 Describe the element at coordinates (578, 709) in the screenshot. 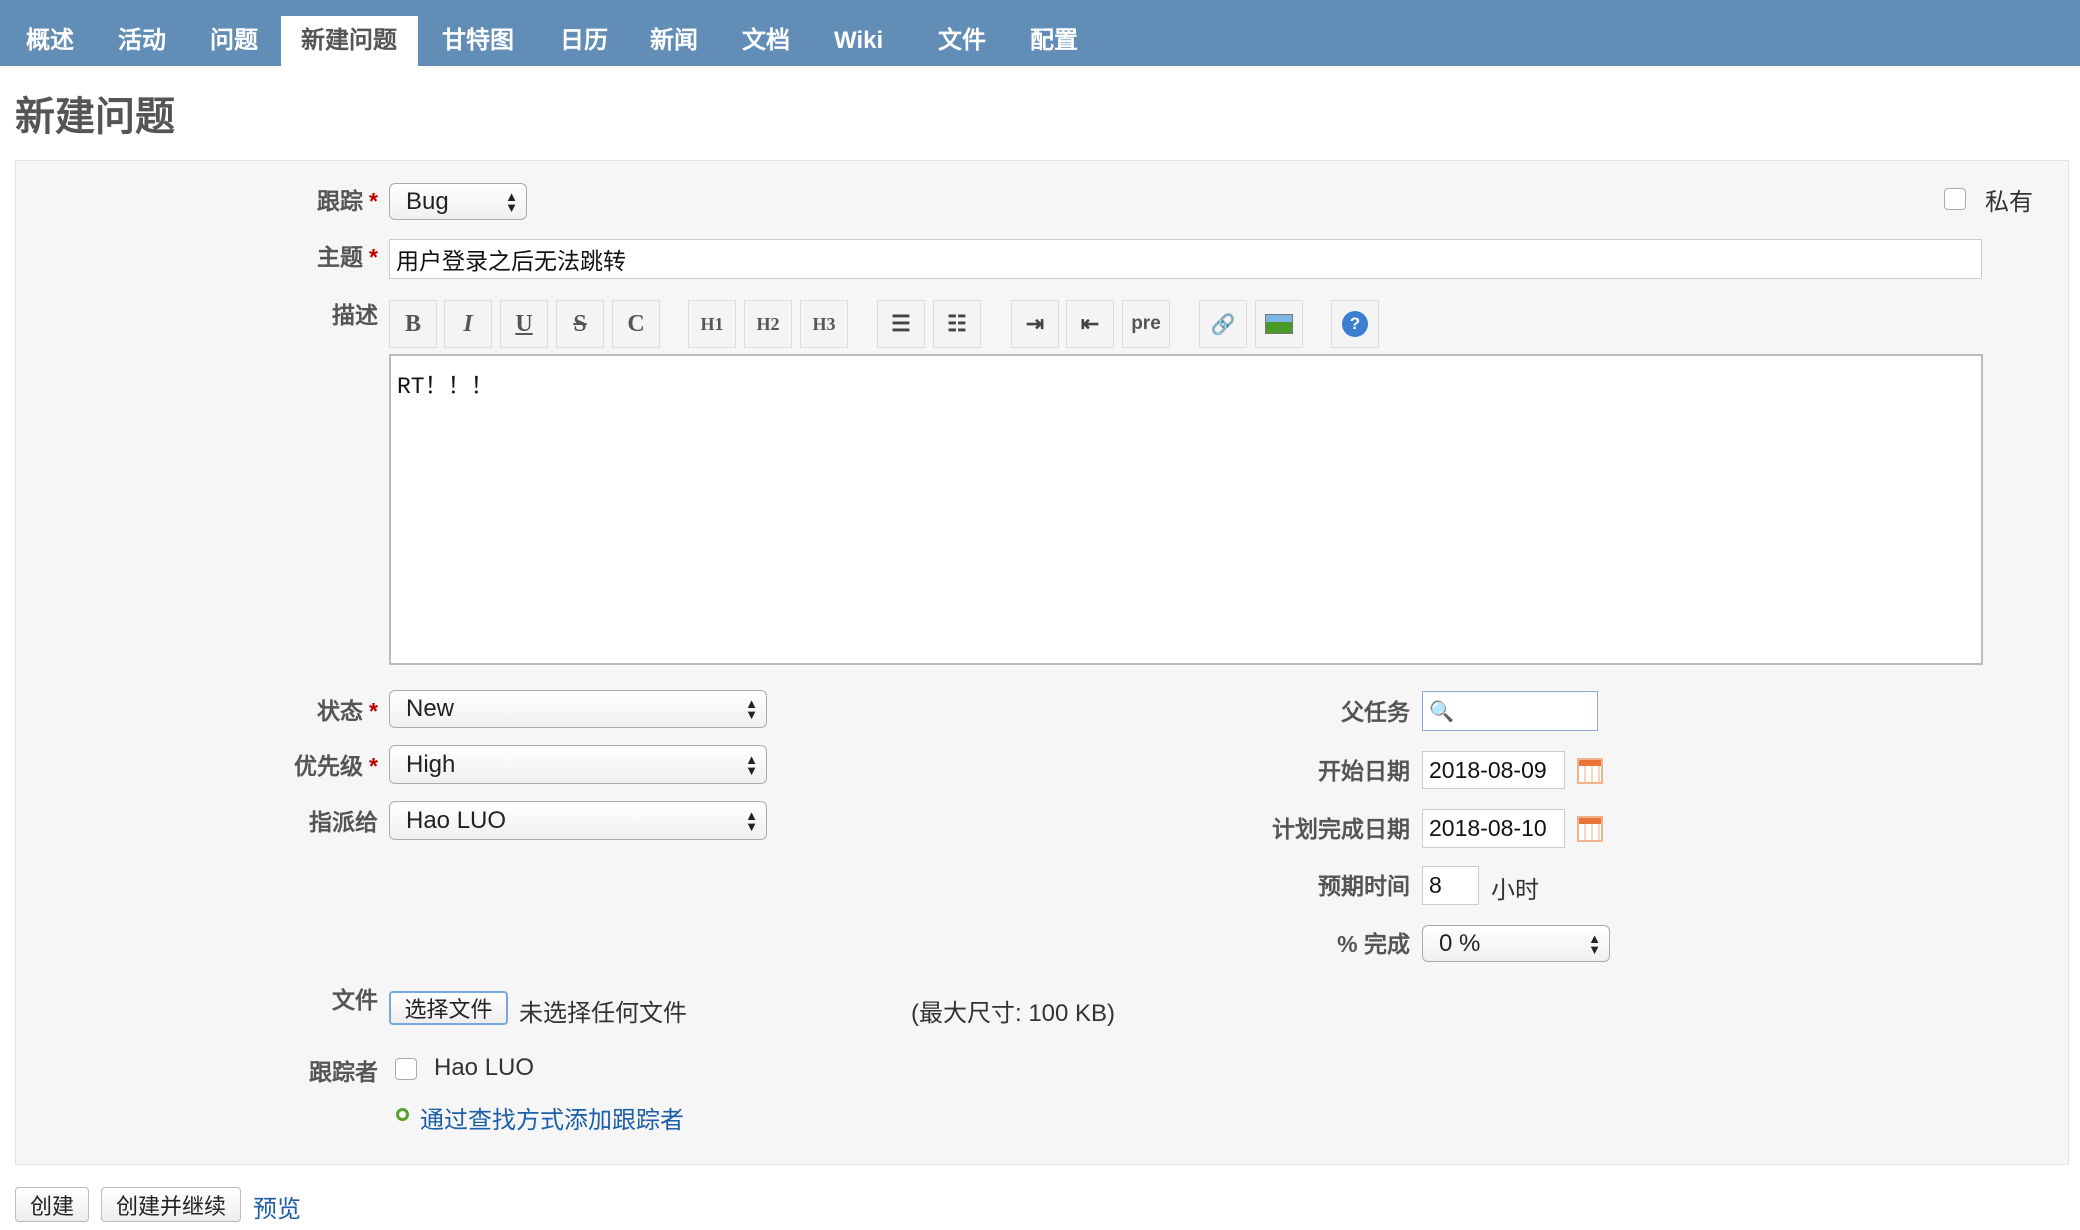

I see `status-select: New ▲ ▼` at that location.